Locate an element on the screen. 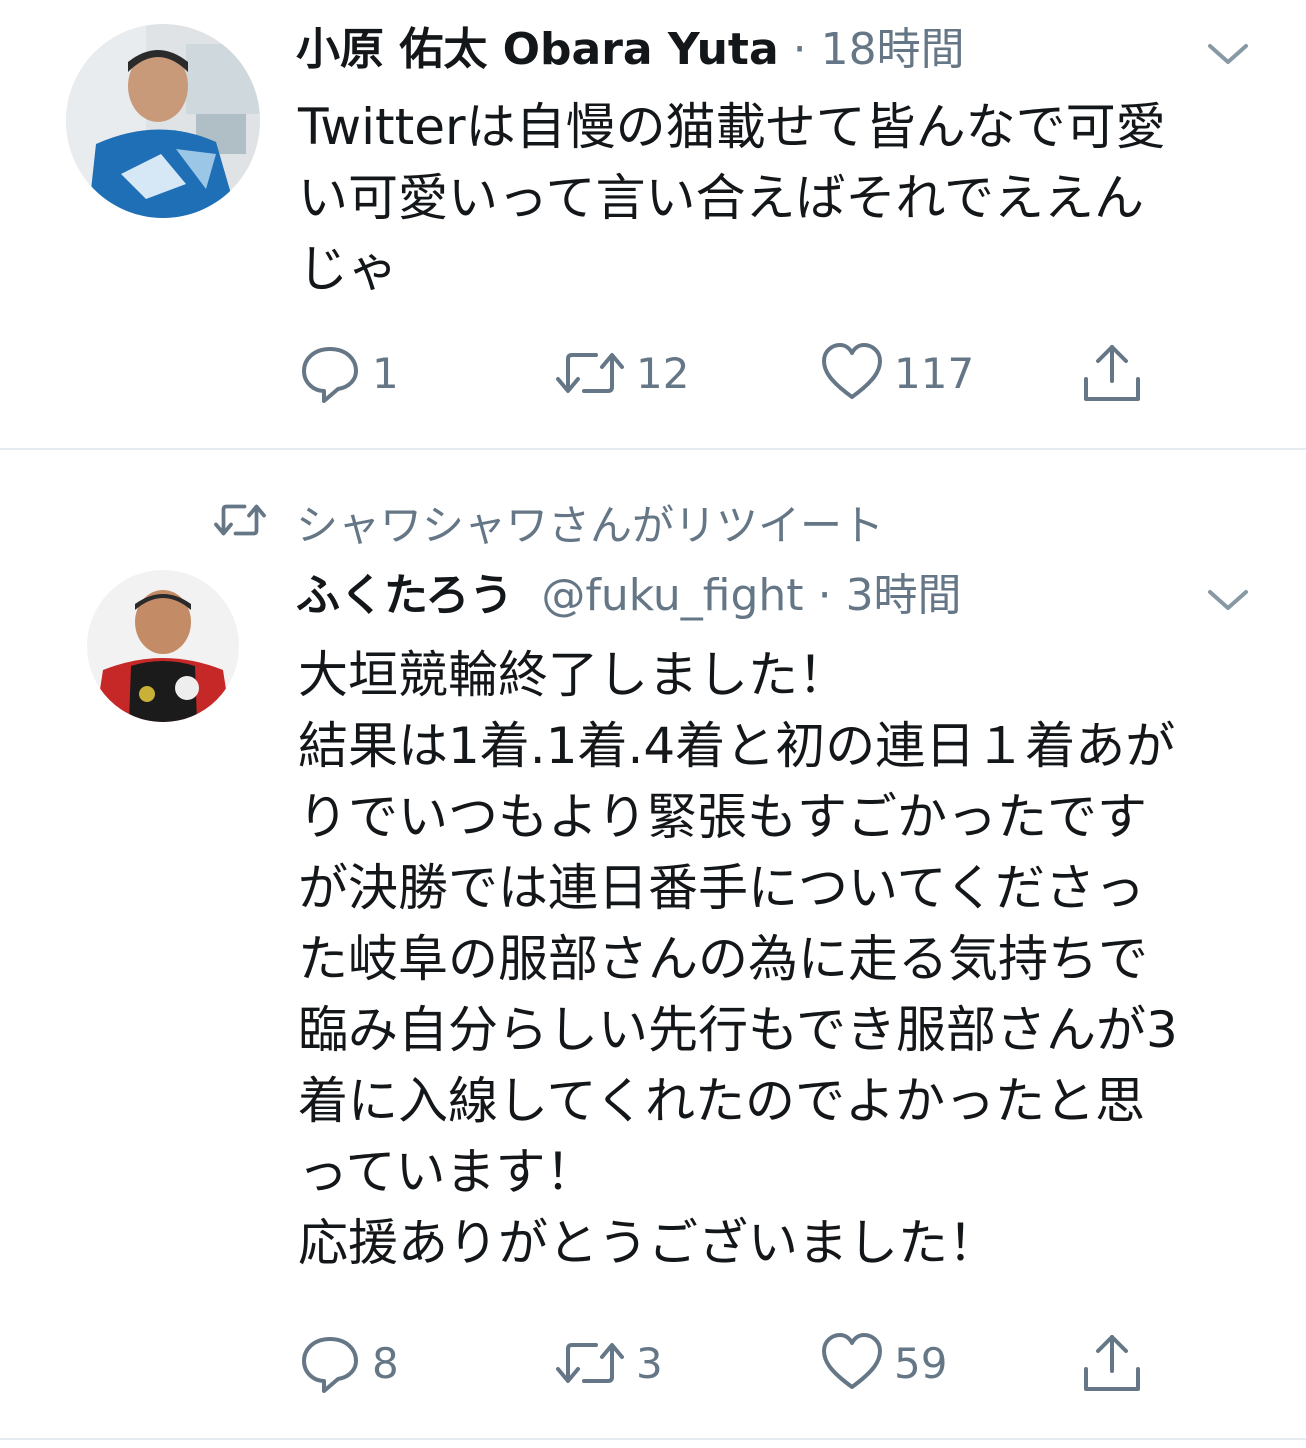 Image resolution: width=1306 pixels, height=1448 pixels. reply-button: 8 is located at coordinates (348, 1363).